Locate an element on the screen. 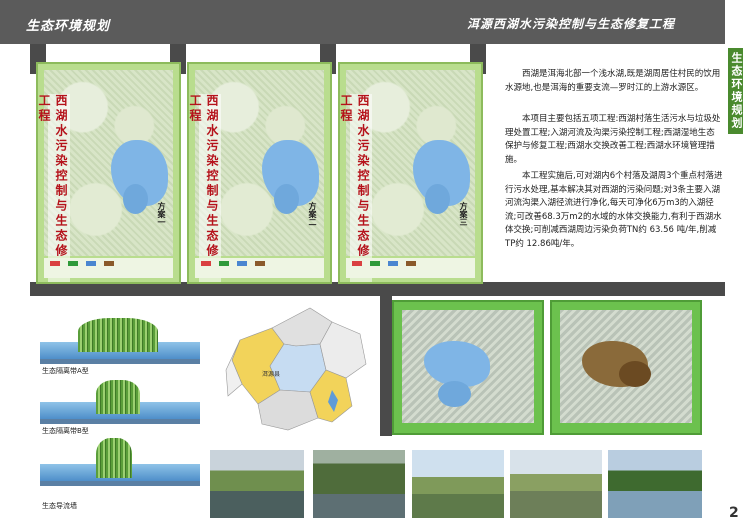 The image size is (745, 525). map-tag: 方案一 is located at coordinates (161, 214).